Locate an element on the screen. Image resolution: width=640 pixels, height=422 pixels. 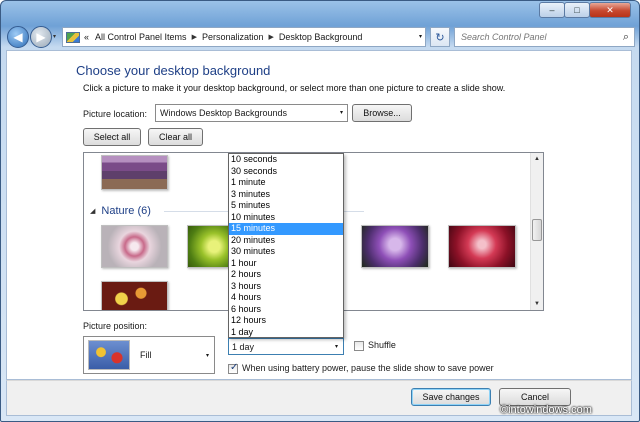
interval-option: 30 minutes is located at coordinates (286, 252).